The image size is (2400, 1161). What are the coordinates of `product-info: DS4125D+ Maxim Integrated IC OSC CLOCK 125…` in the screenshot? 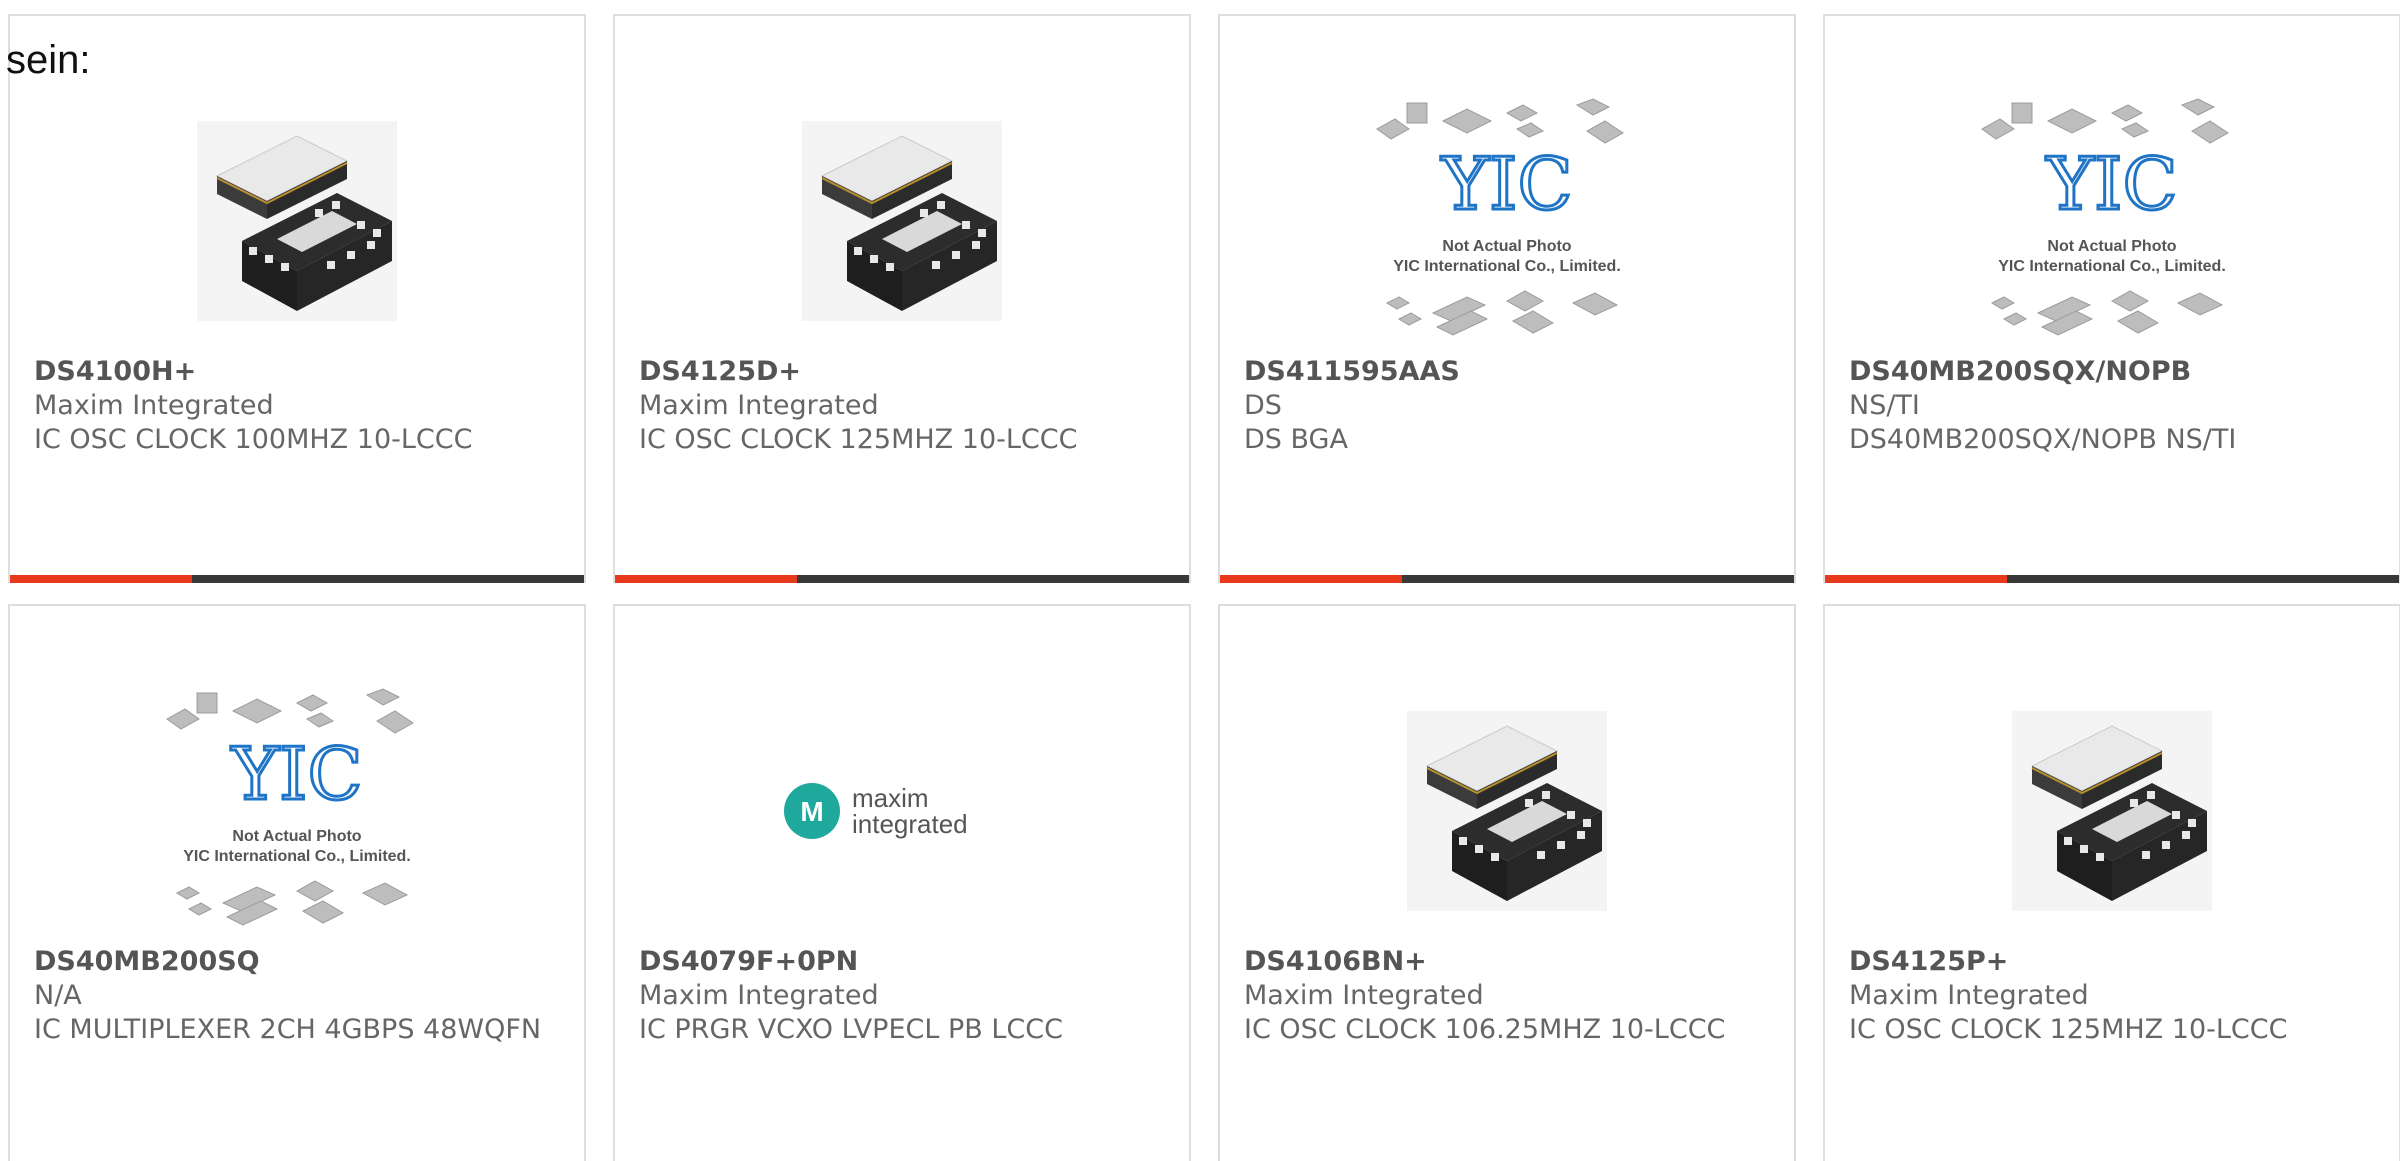 It's located at (902, 406).